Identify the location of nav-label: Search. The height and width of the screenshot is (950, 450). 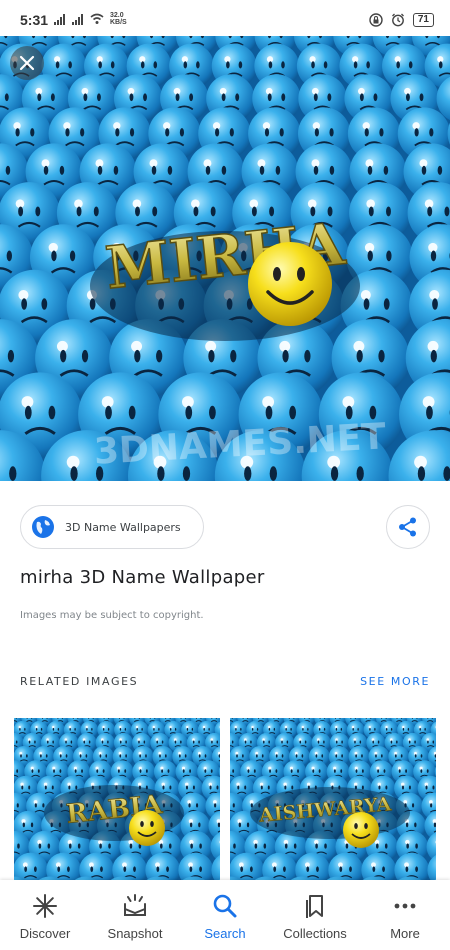
(225, 933).